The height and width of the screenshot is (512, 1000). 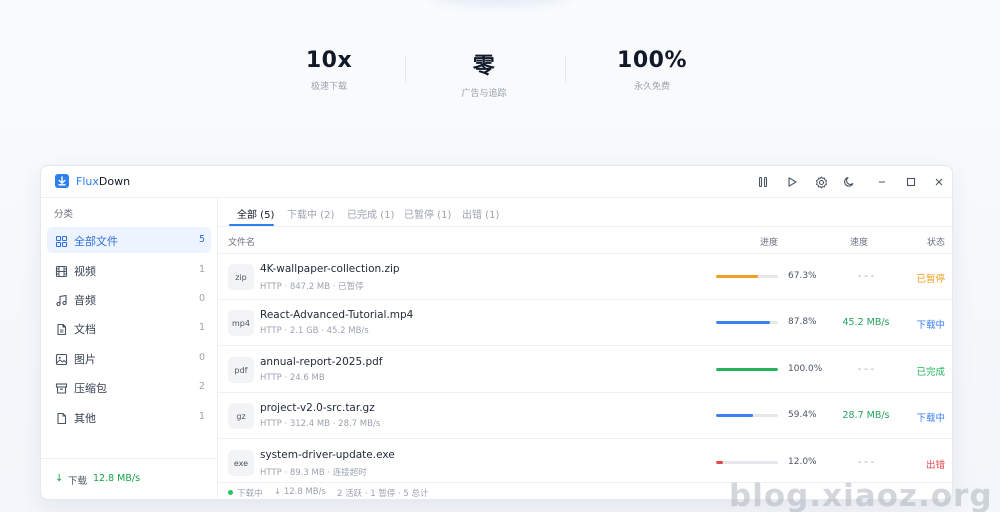 What do you see at coordinates (201, 239) in the screenshot?
I see `sidebar-item-count: 5` at bounding box center [201, 239].